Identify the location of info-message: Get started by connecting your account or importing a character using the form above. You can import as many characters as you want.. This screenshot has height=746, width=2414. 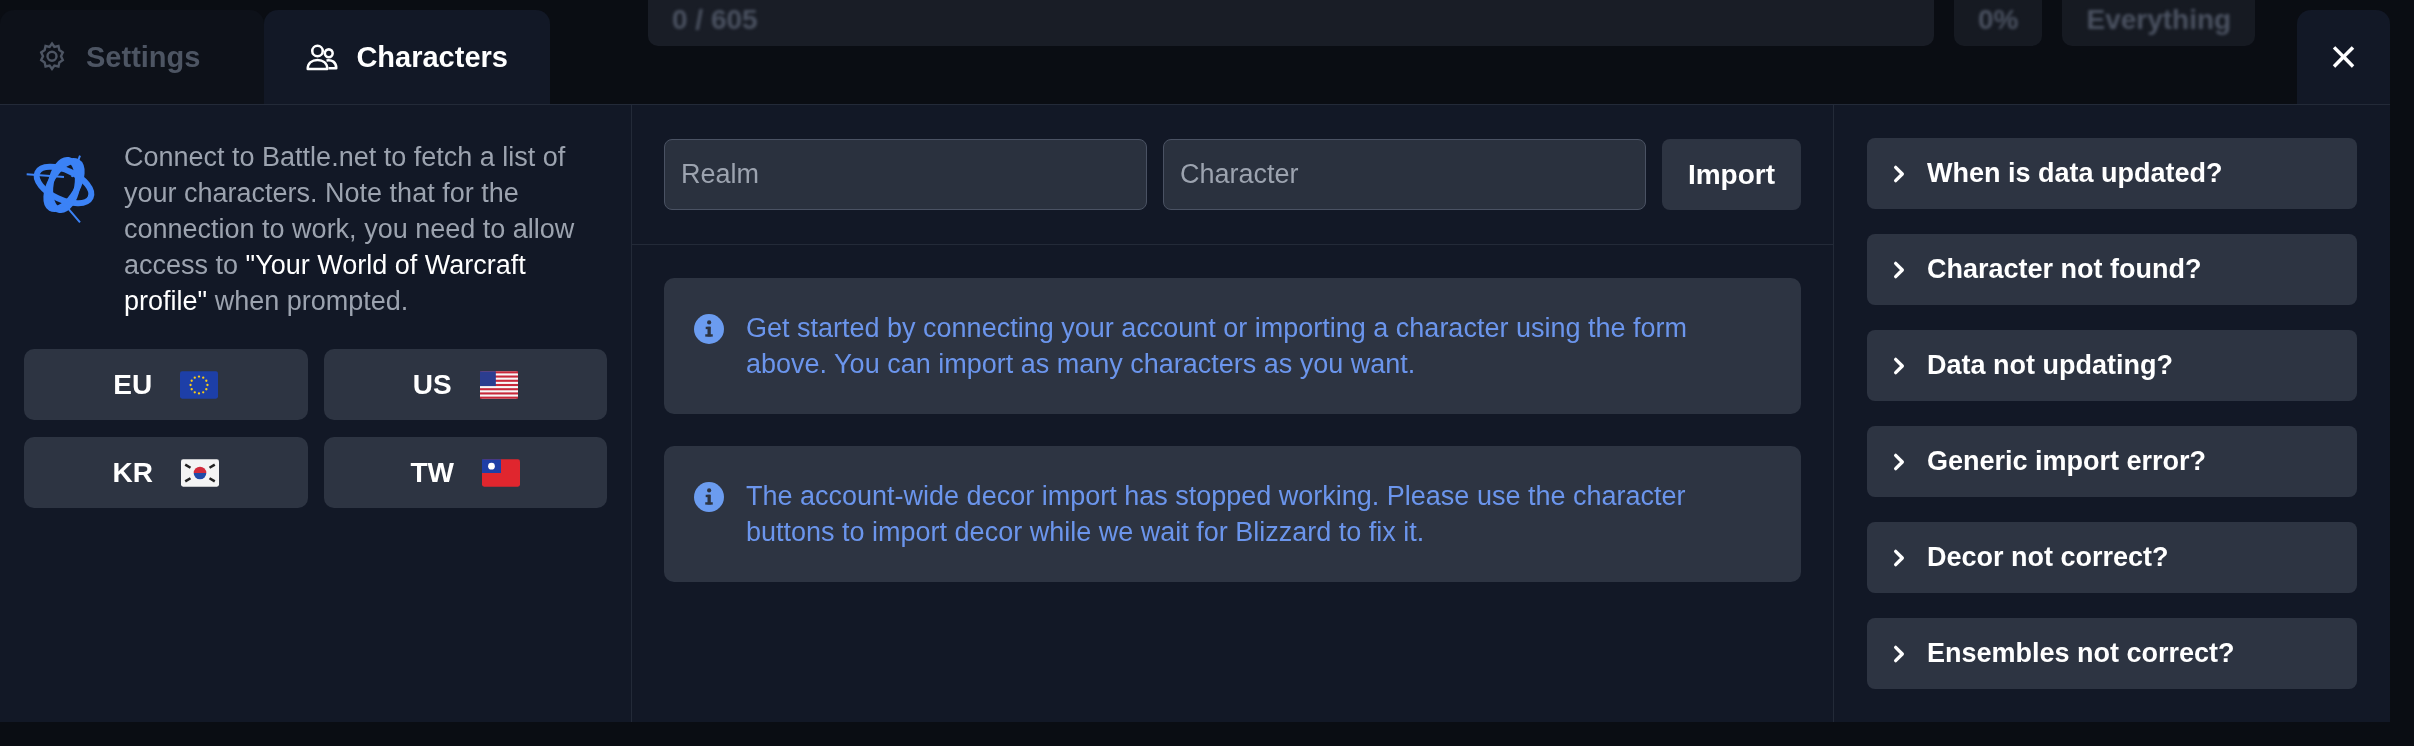
(1217, 346).